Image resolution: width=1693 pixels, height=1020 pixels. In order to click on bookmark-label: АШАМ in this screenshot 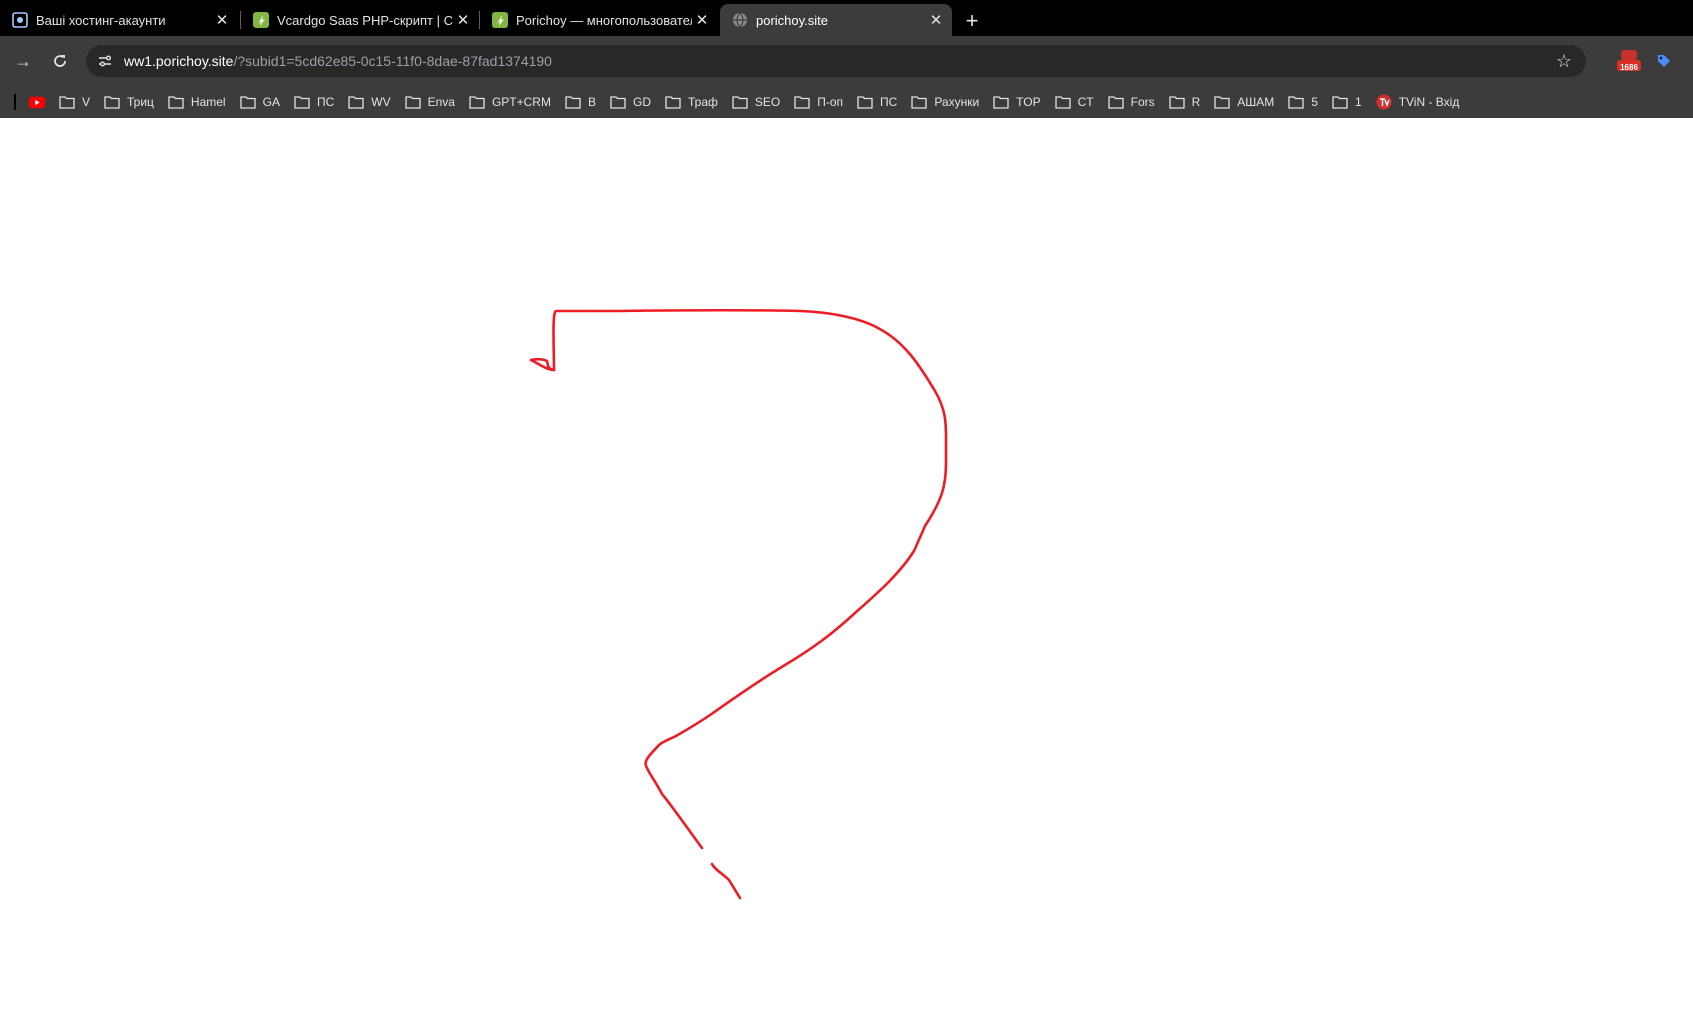, I will do `click(1256, 102)`.